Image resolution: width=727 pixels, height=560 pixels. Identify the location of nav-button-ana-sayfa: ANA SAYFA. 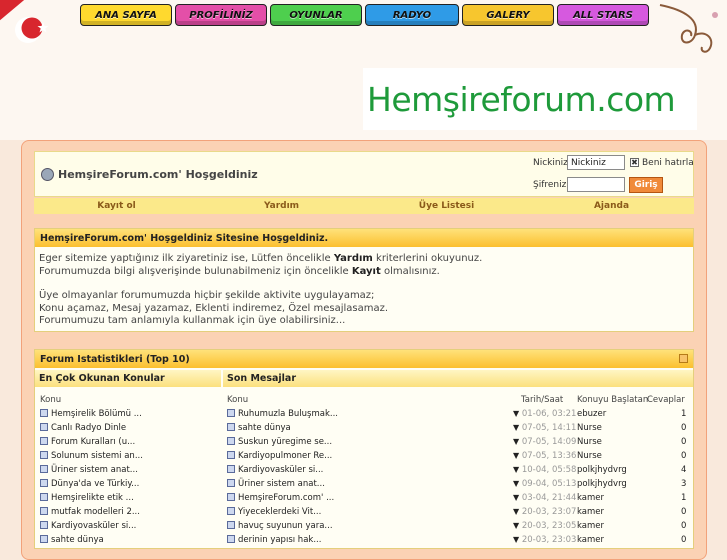
(126, 15).